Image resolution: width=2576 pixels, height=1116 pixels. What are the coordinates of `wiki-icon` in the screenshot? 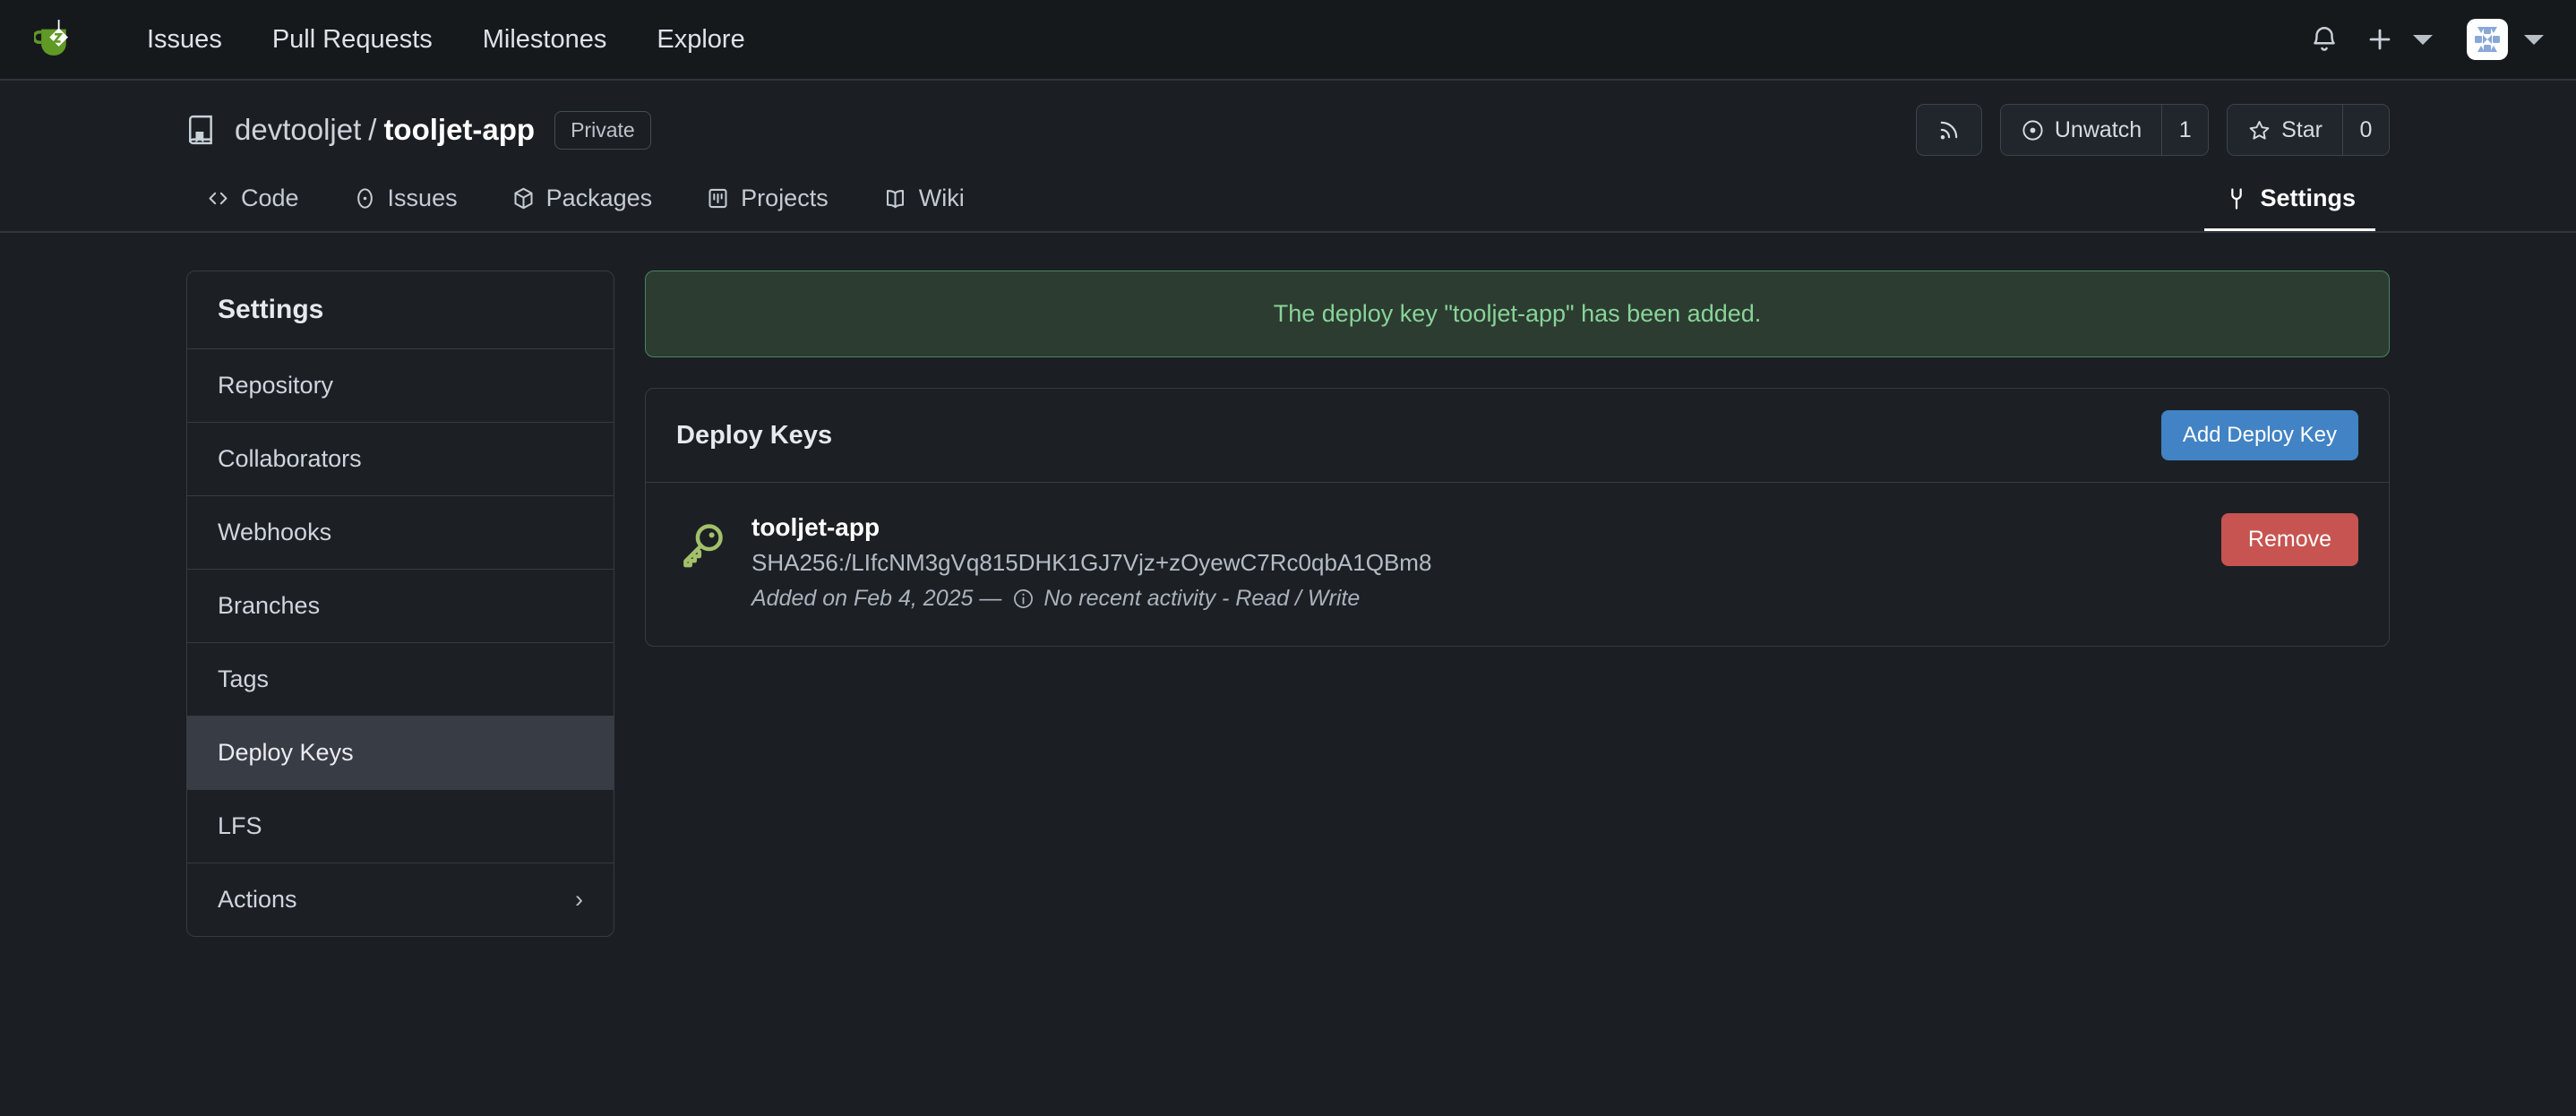 It's located at (895, 199).